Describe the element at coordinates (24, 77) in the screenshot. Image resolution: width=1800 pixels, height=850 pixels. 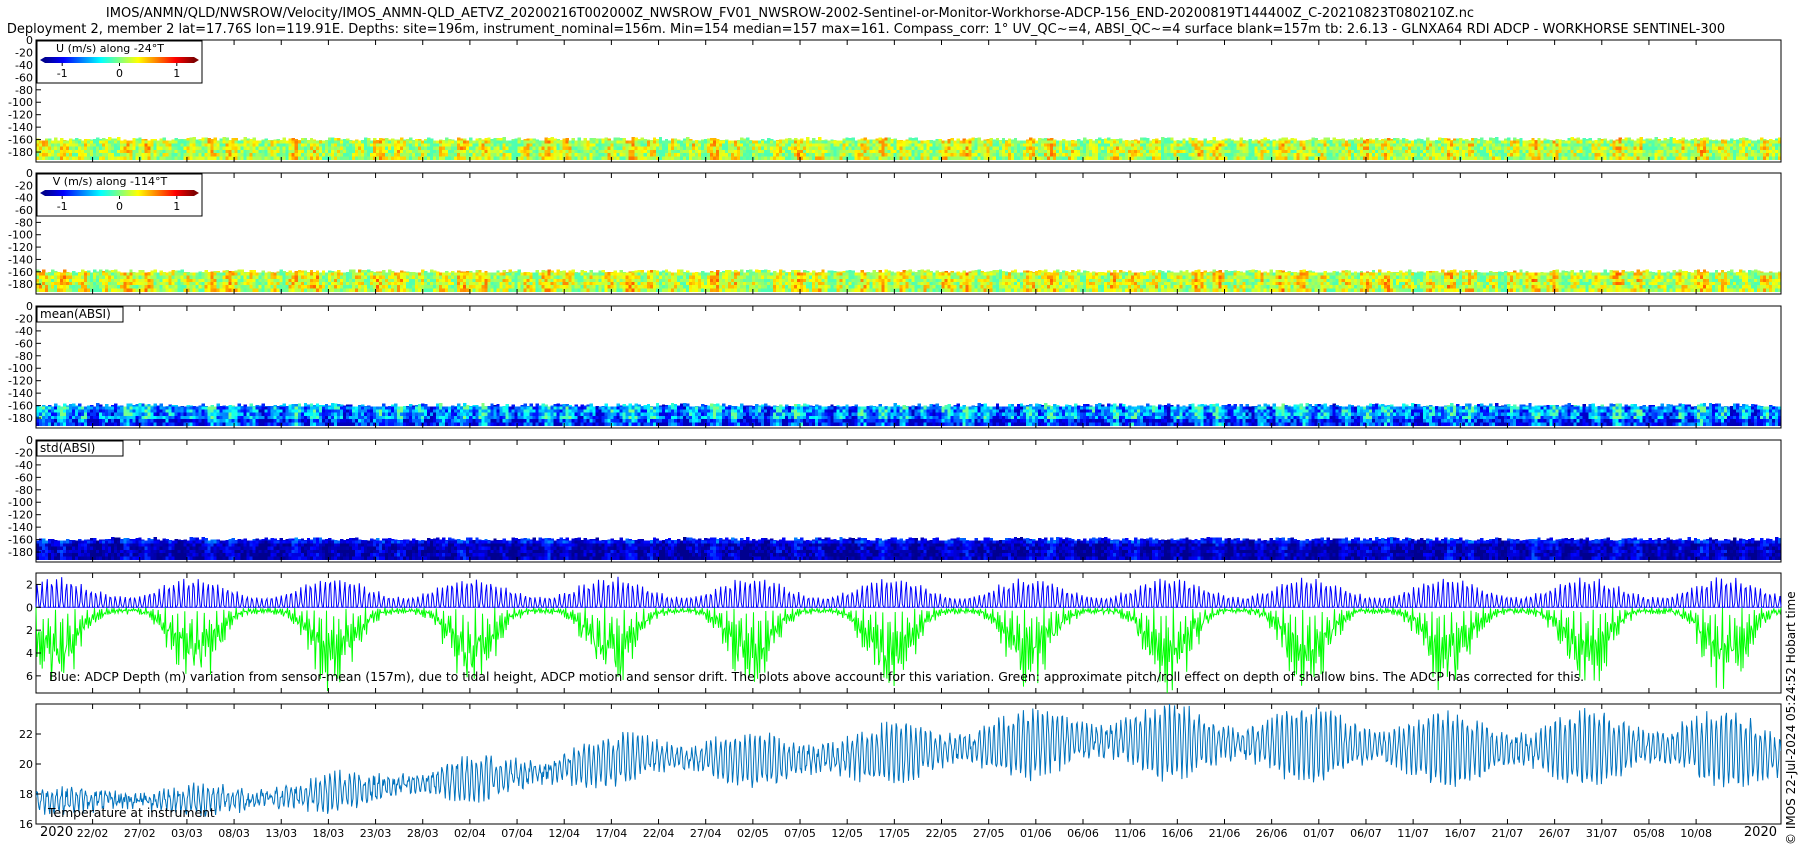
I see `y-tick-label: -60` at that location.